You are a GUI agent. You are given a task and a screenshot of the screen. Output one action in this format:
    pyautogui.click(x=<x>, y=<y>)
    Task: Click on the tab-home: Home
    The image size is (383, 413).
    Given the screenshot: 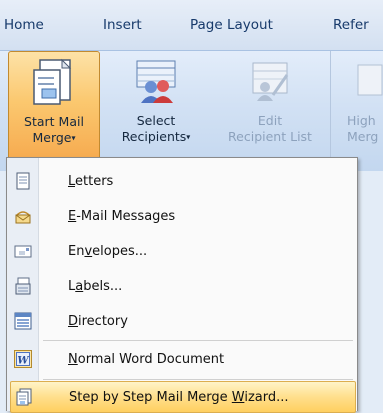 What is the action you would take?
    pyautogui.click(x=24, y=25)
    